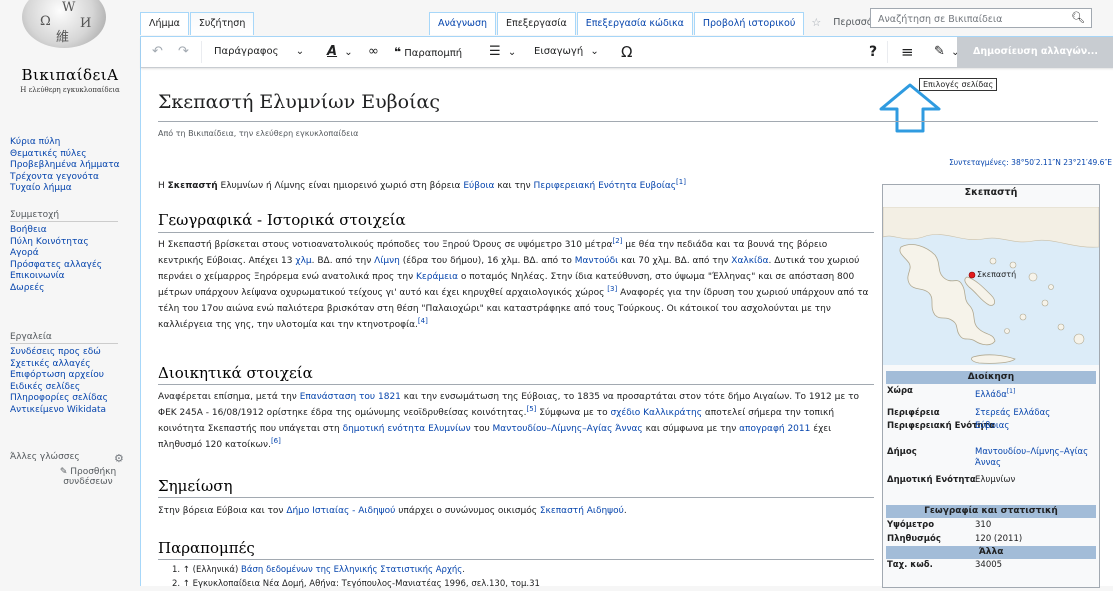  I want to click on wiki-link: Μαντούδι, so click(596, 261).